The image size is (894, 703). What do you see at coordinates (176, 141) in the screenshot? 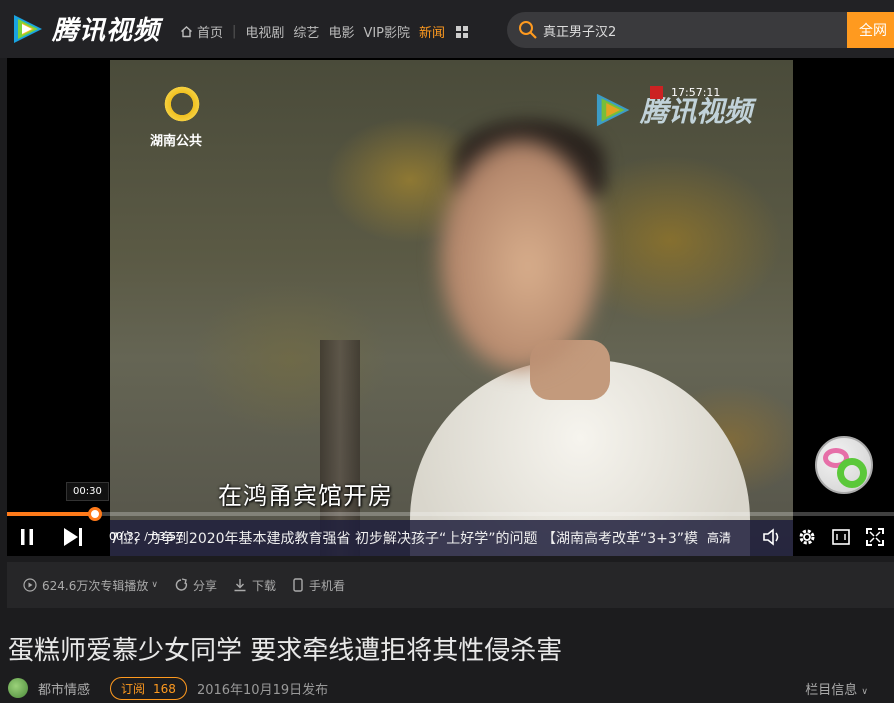
I see `station-name: 湖南公共` at bounding box center [176, 141].